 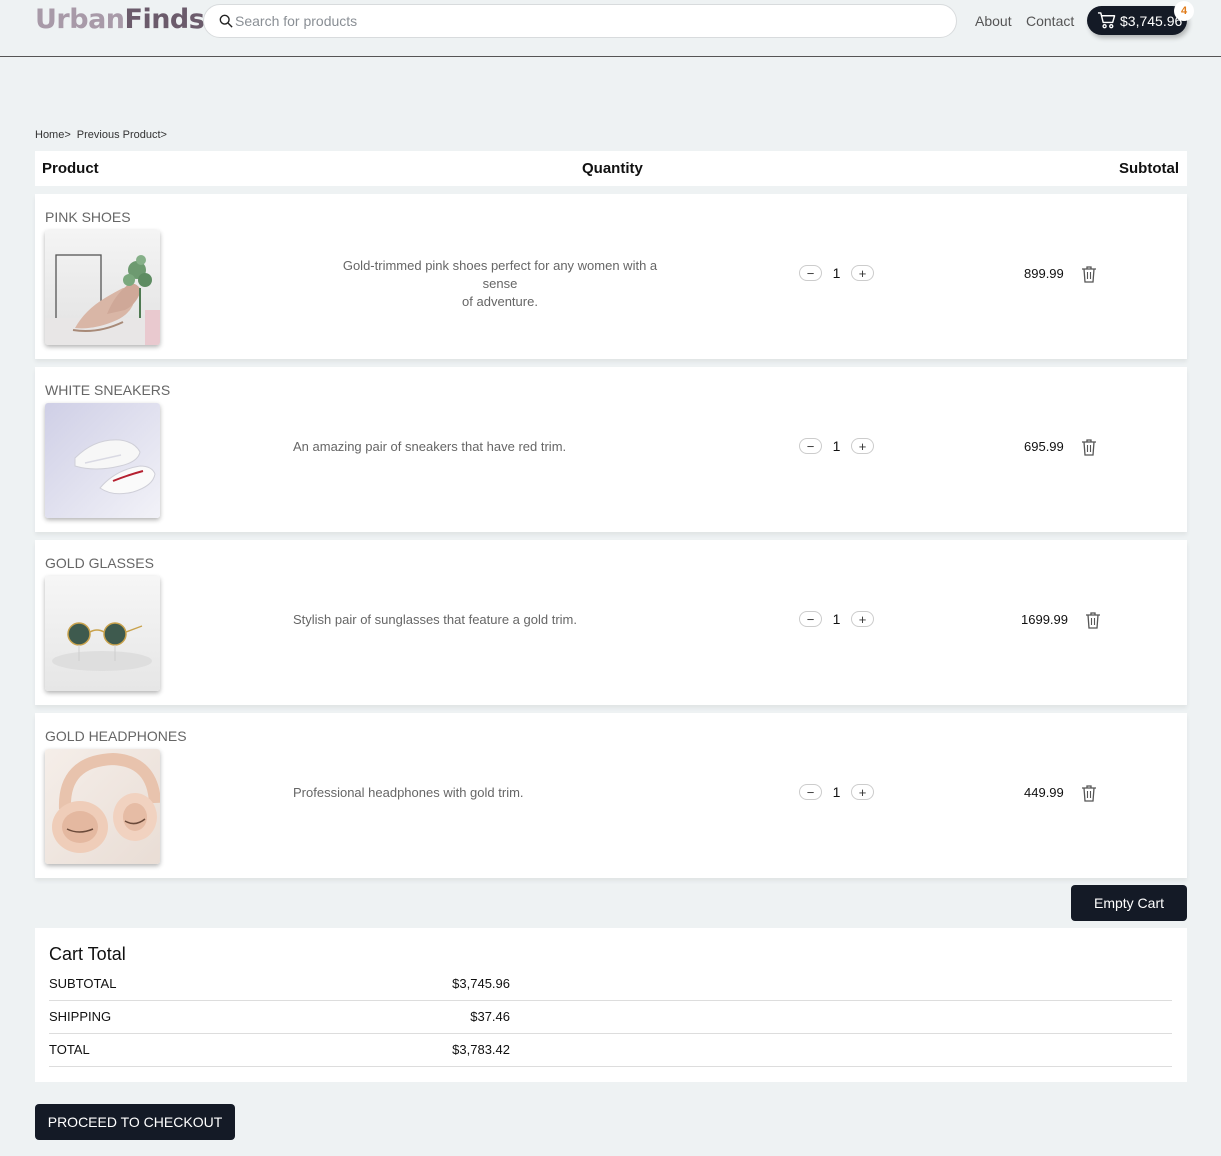 I want to click on shipping-row: SHIPPING $37.46, so click(x=610, y=1017).